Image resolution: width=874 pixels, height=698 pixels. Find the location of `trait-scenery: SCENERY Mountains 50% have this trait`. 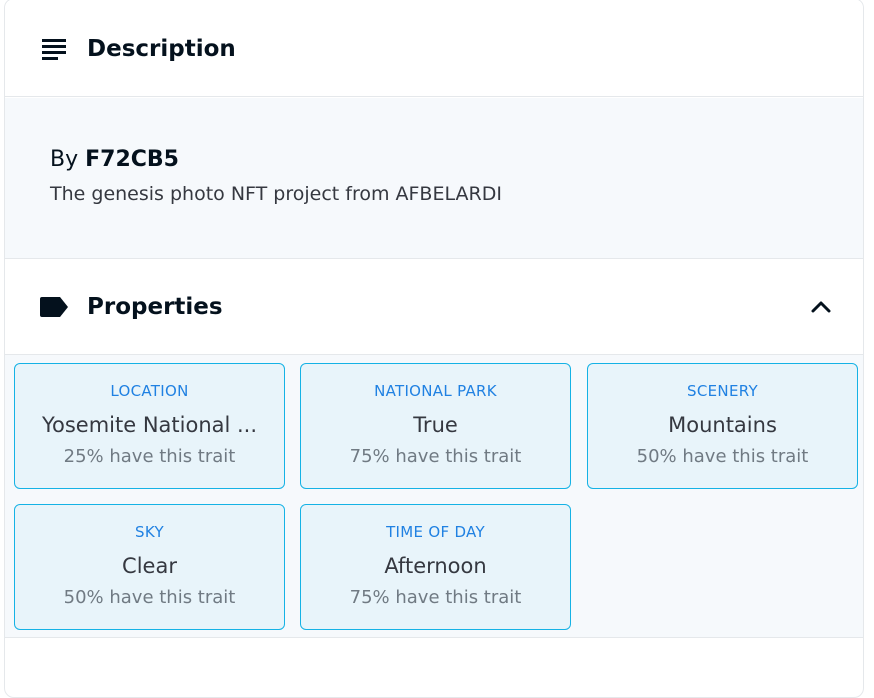

trait-scenery: SCENERY Mountains 50% have this trait is located at coordinates (722, 426).